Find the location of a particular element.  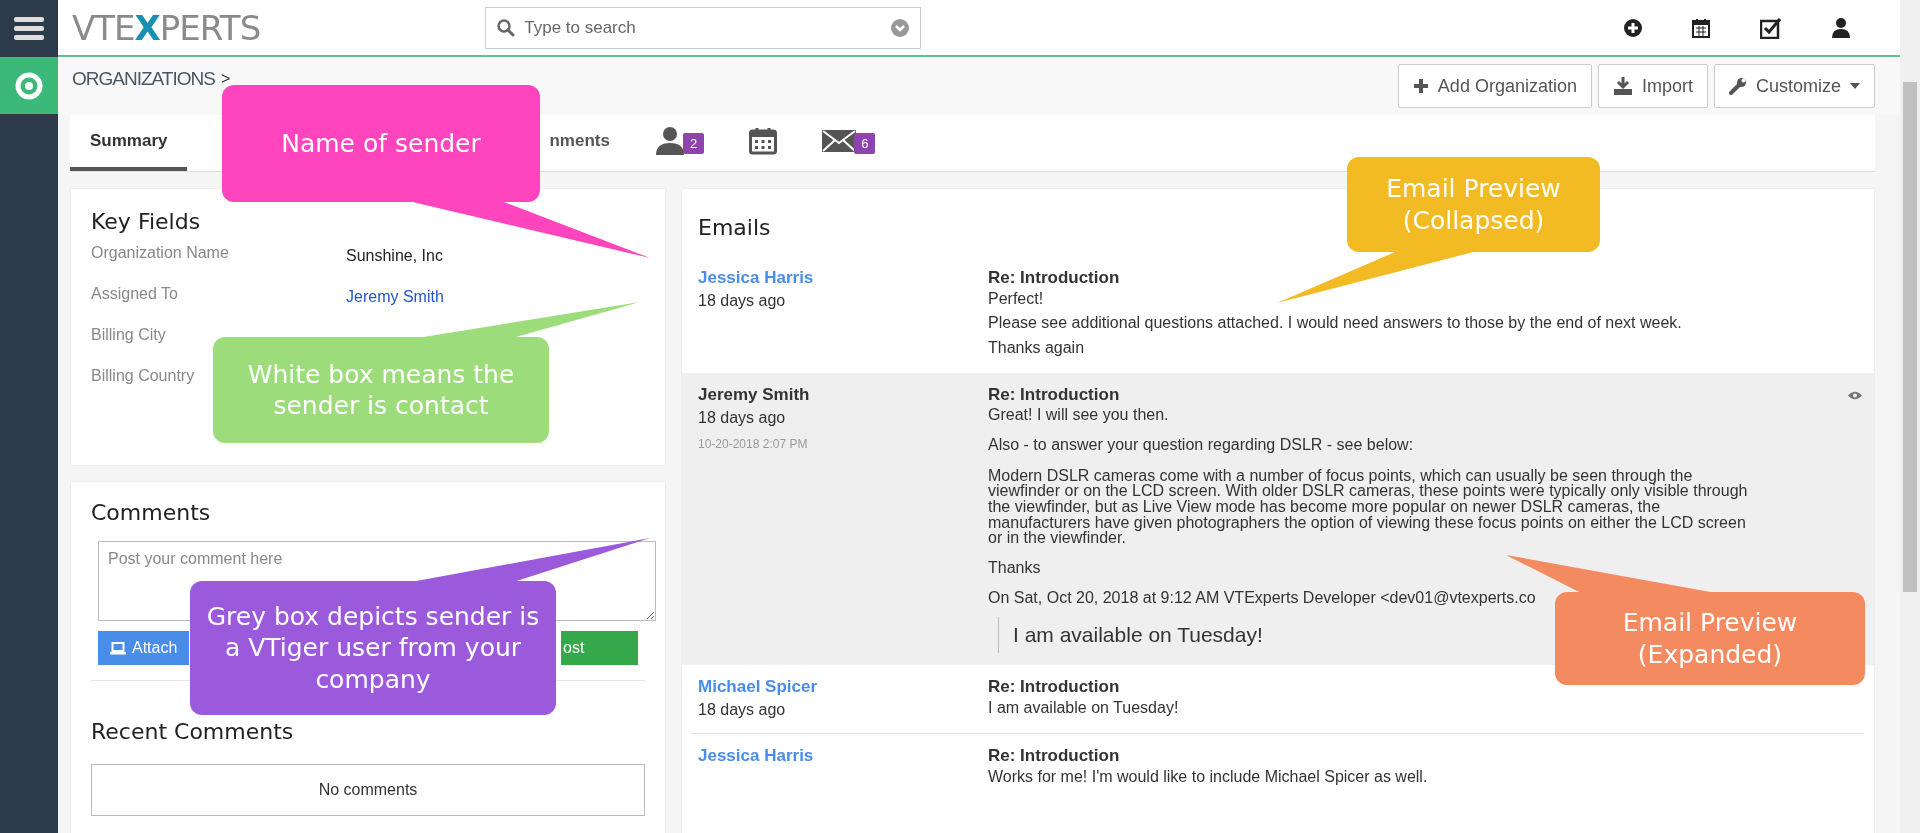

section-title: Comments is located at coordinates (151, 512).